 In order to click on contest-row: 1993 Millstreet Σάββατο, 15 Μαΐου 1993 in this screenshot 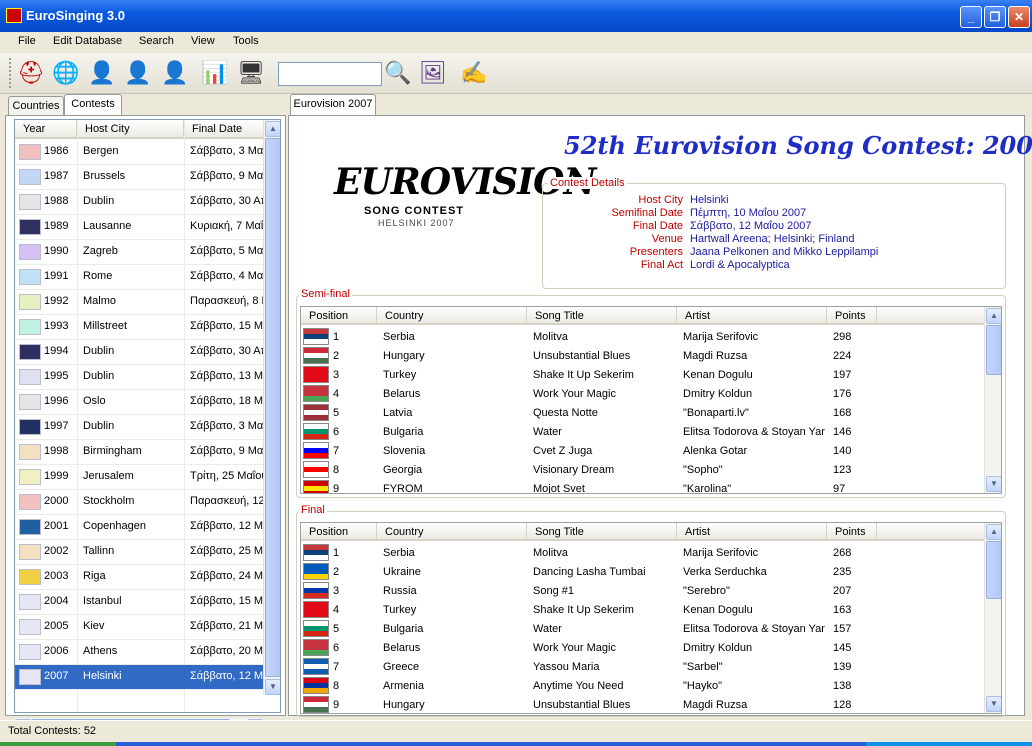, I will do `click(139, 327)`.